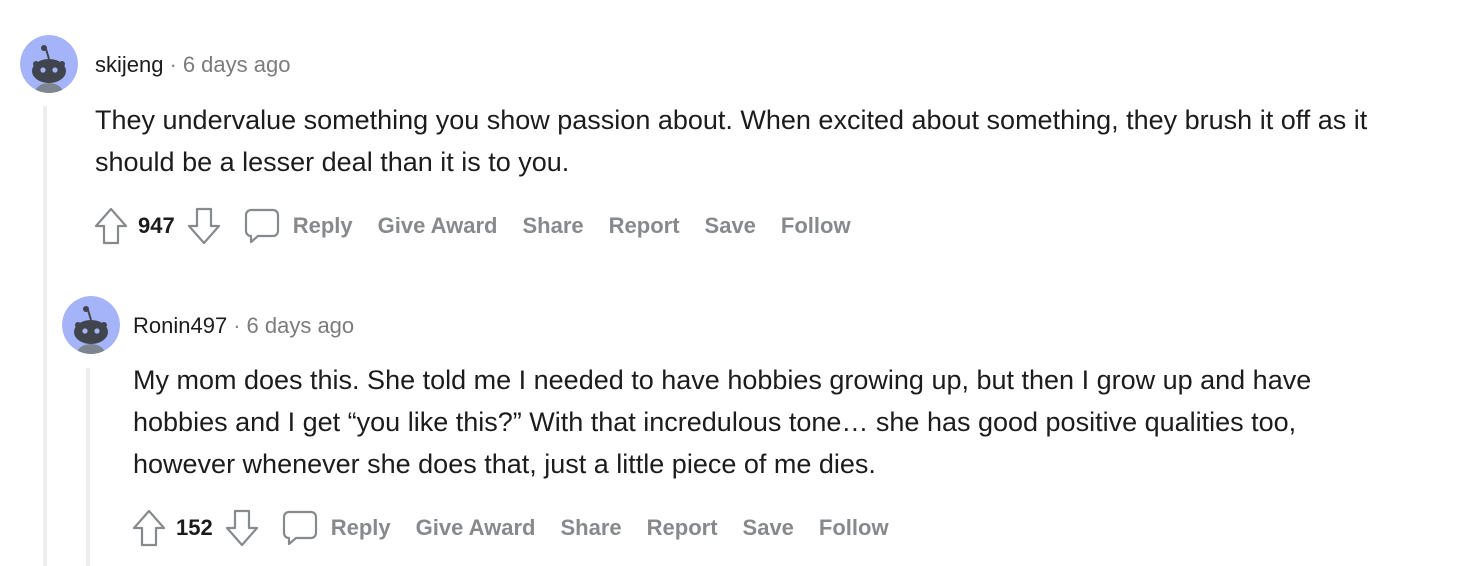  I want to click on comment-meta: Ronin497 · 6 days ago, so click(243, 326).